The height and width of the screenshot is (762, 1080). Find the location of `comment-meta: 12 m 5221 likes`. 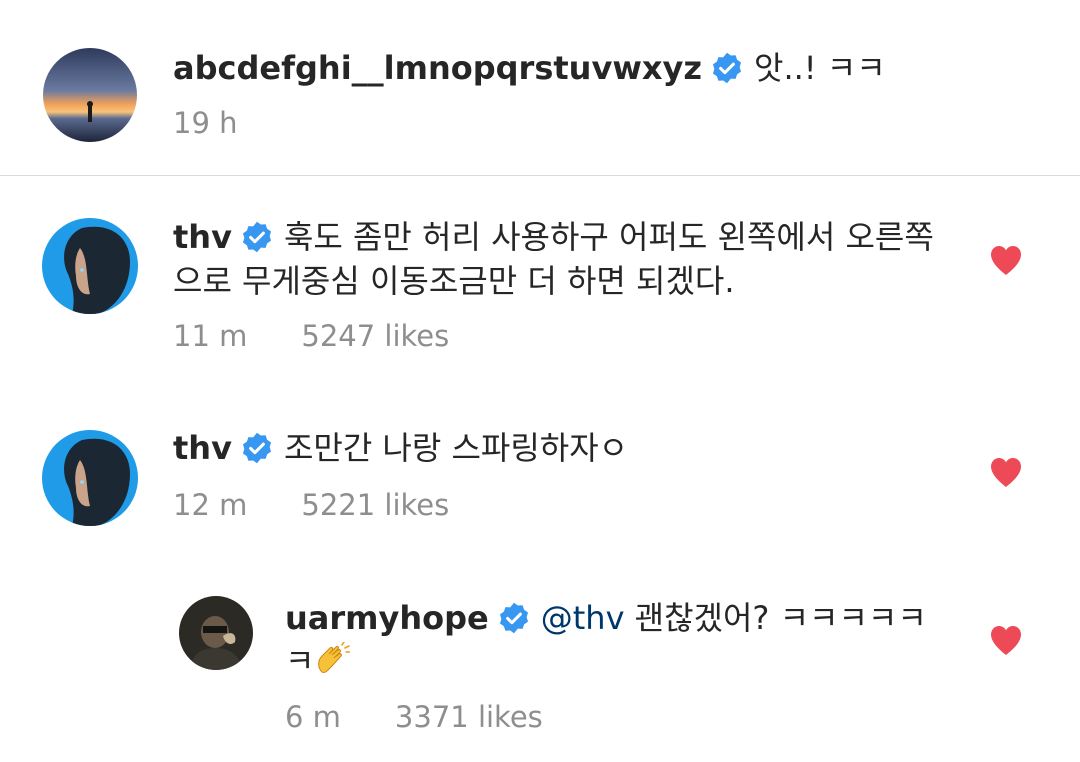

comment-meta: 12 m 5221 likes is located at coordinates (311, 505).